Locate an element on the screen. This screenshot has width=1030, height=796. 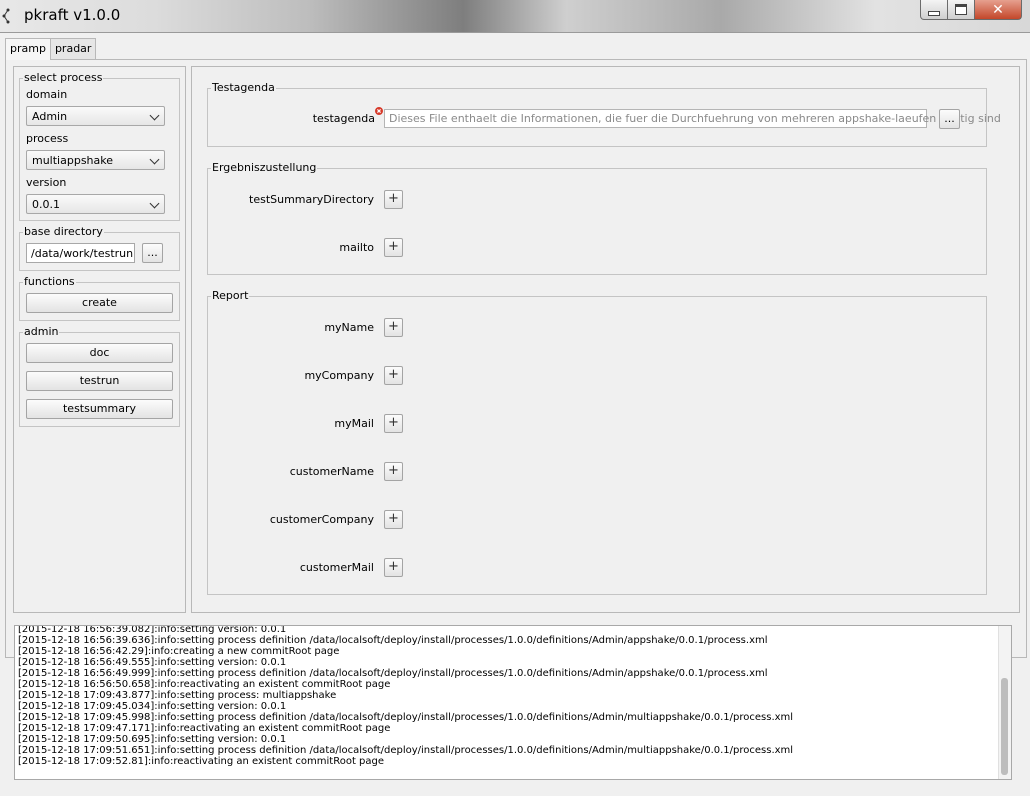
customername-label: customerName is located at coordinates (331, 471).